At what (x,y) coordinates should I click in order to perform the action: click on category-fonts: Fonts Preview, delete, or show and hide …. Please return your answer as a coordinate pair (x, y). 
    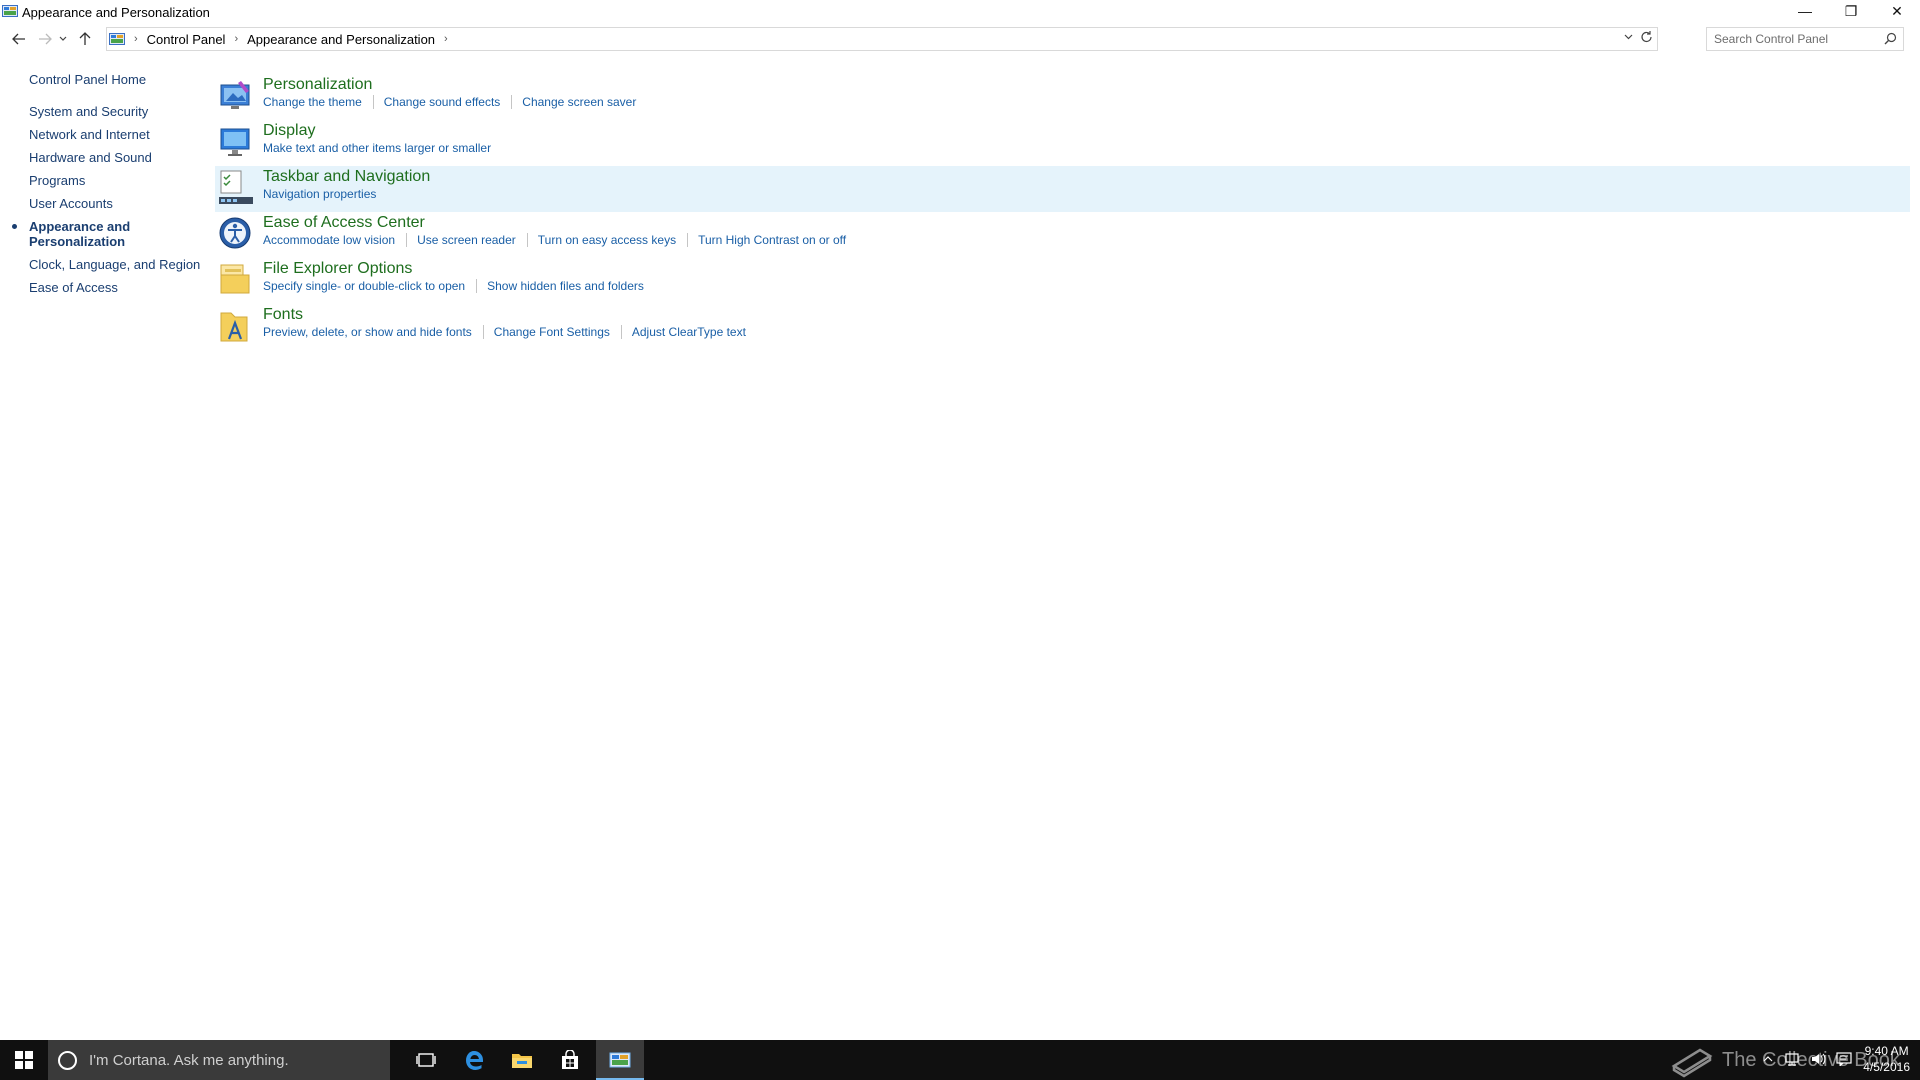
    Looking at the image, I should click on (1062, 327).